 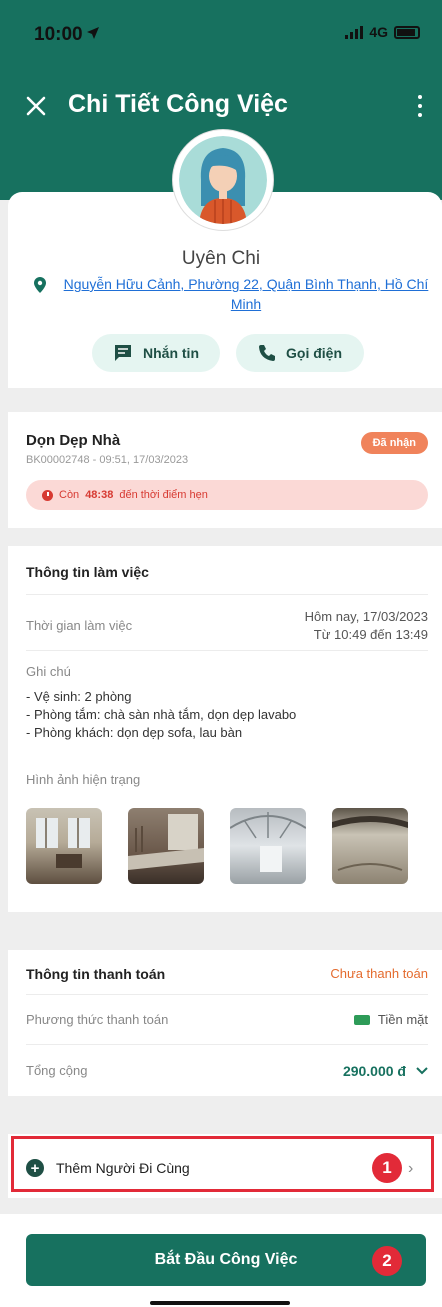 I want to click on job-code: BK00002748 - 09:51, 17/03/2023, so click(x=107, y=460).